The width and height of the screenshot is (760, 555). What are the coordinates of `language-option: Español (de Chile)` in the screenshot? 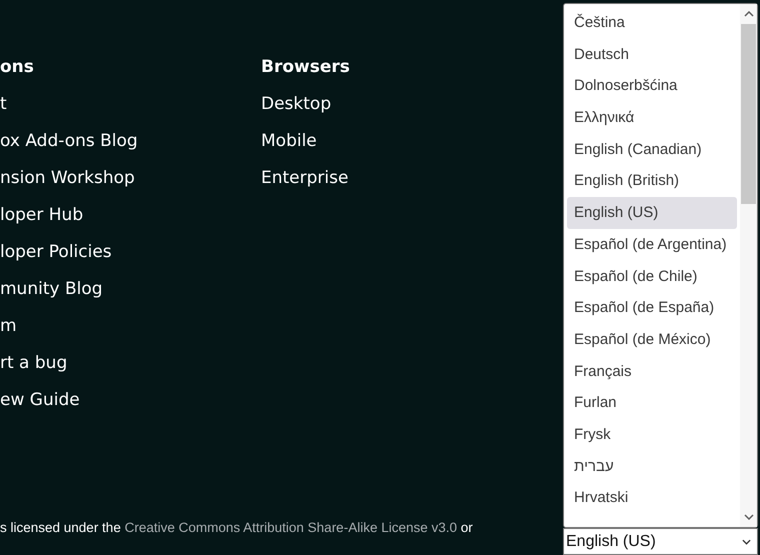 It's located at (652, 276).